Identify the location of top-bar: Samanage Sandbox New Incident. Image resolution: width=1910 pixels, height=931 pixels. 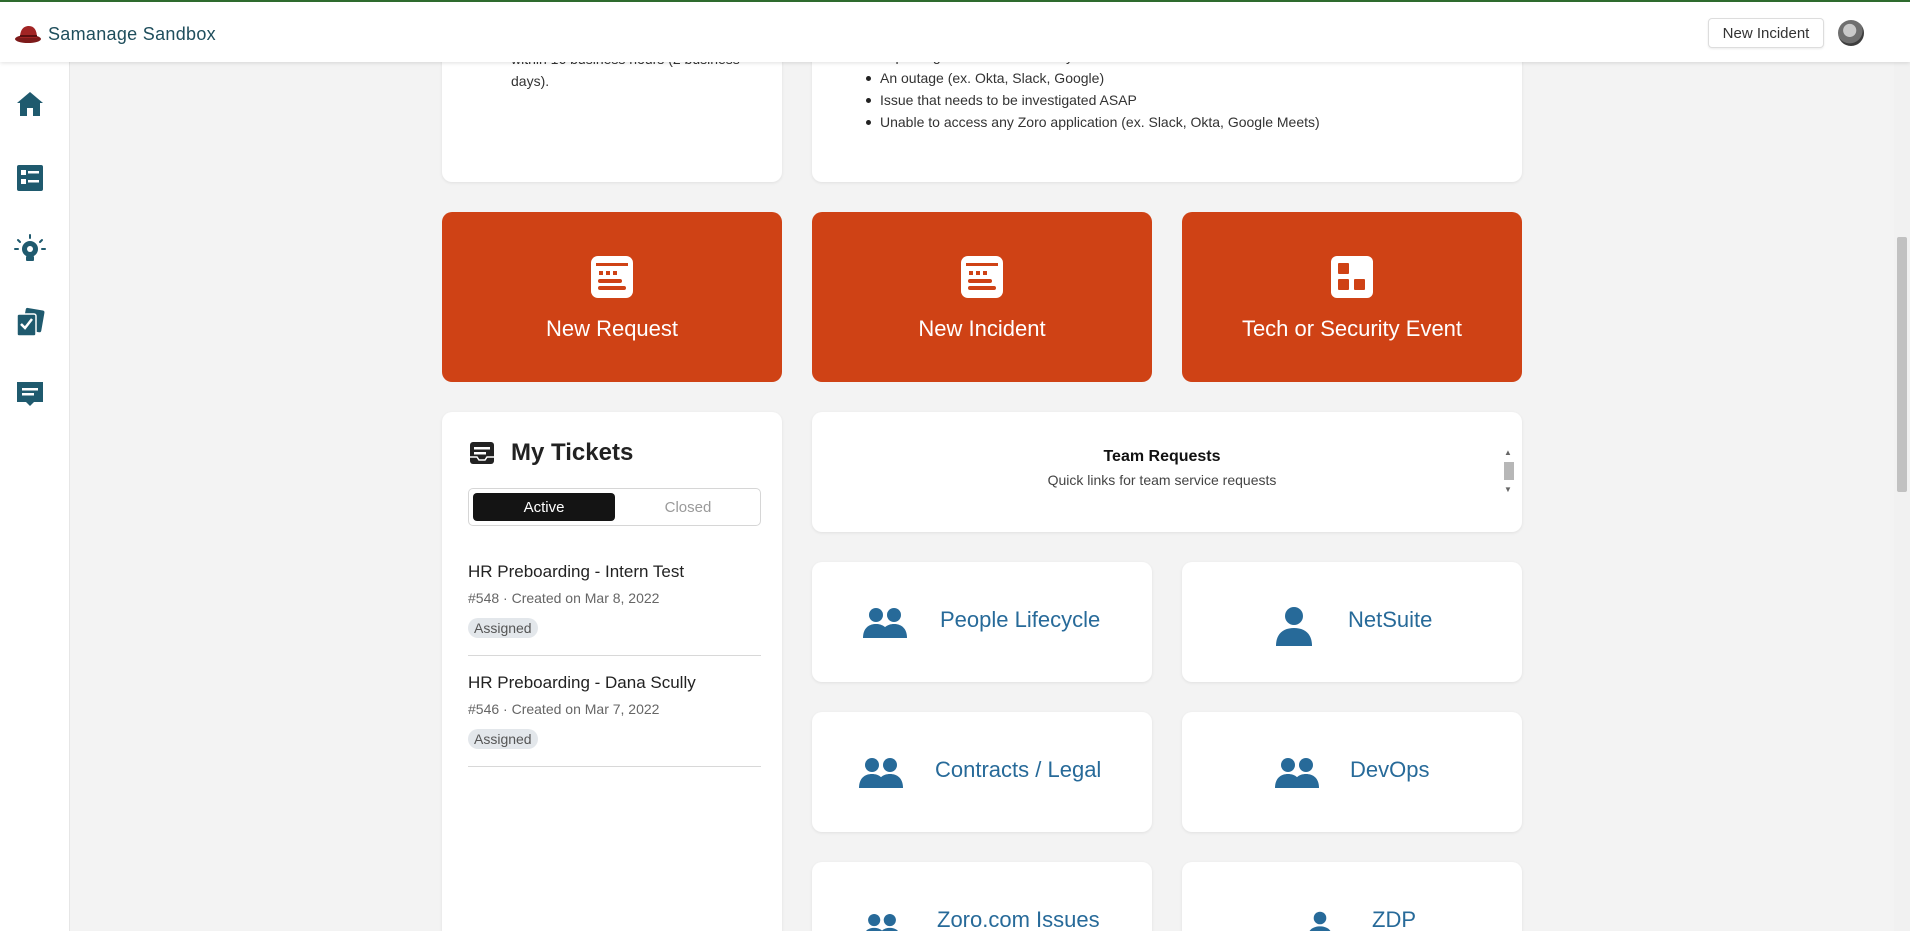
(955, 31).